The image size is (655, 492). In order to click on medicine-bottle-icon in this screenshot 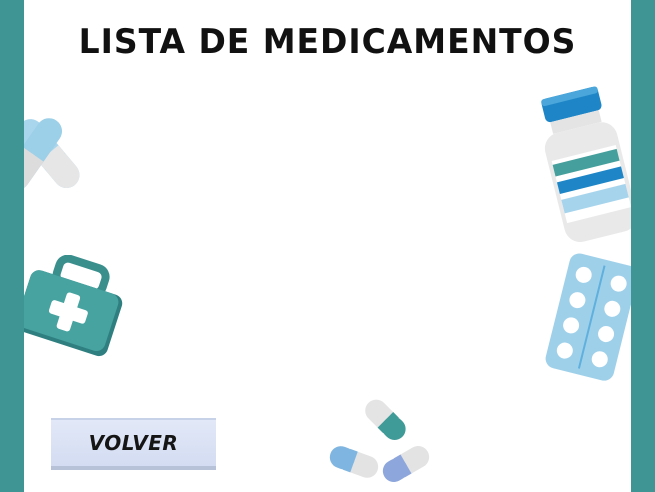, I will do `click(586, 164)`.